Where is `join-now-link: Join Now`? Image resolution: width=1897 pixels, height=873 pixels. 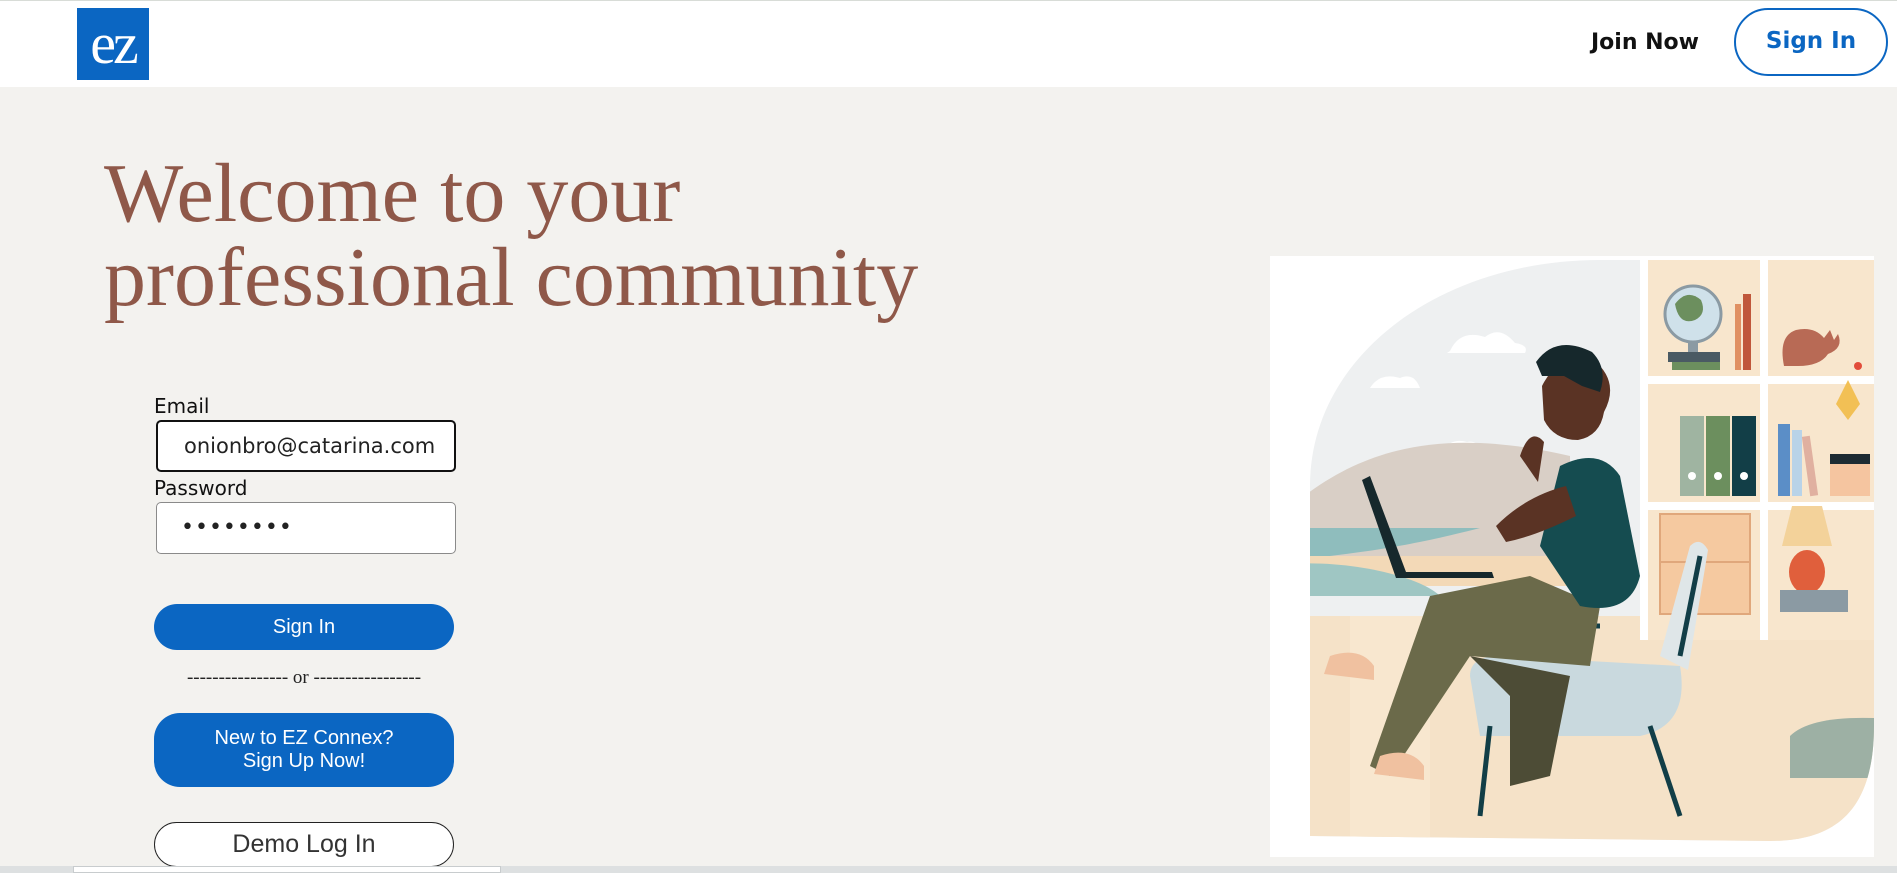
join-now-link: Join Now is located at coordinates (1645, 43).